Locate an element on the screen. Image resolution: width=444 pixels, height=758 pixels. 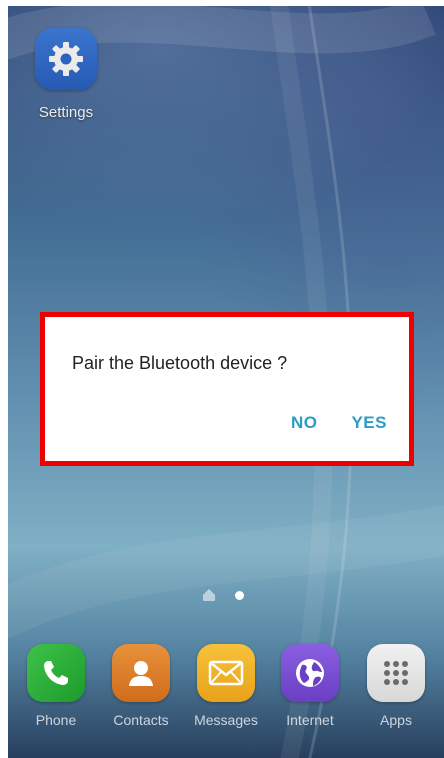
page-dot is located at coordinates (239, 595).